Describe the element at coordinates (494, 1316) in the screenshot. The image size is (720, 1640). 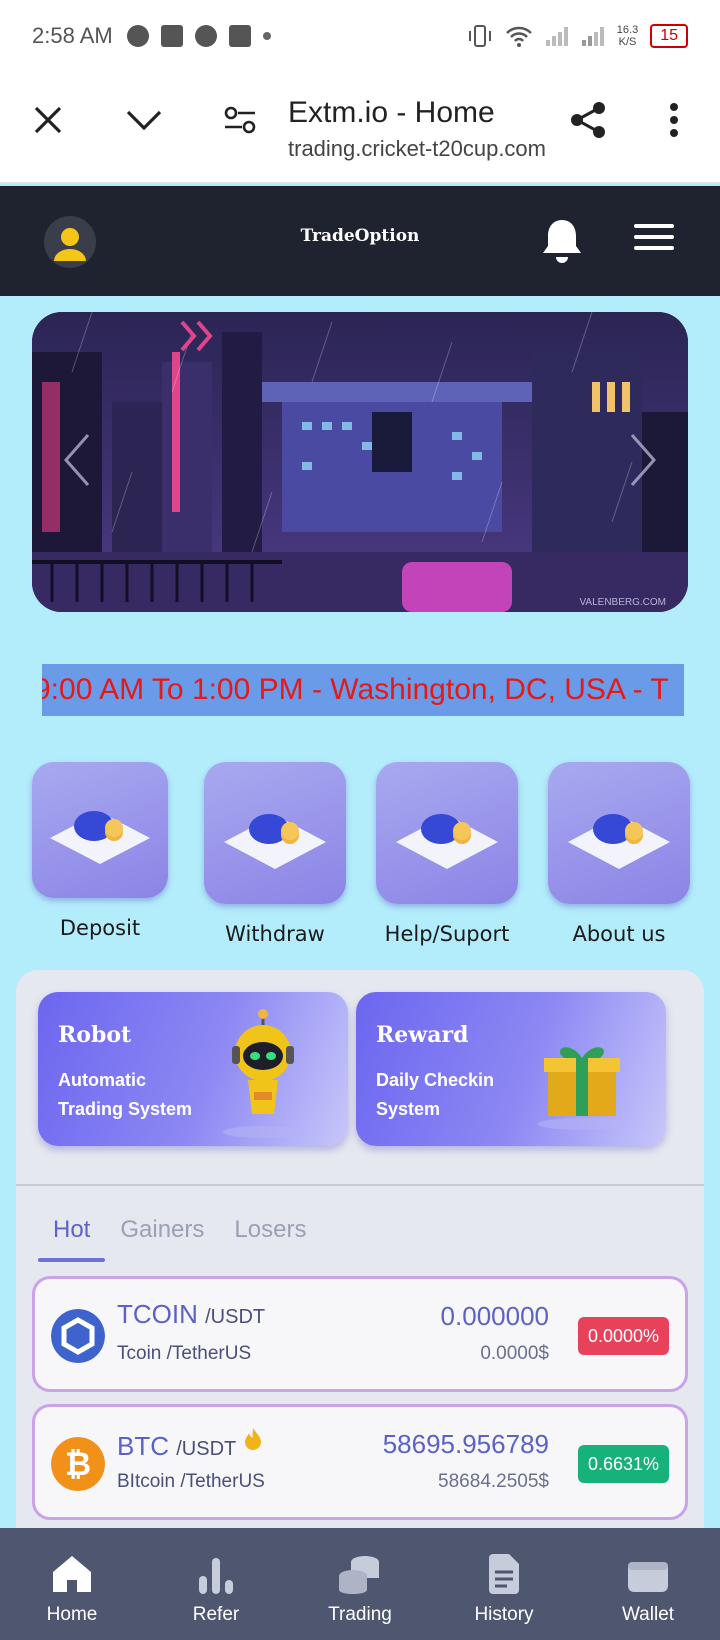
I see `coin-price: 0.000000` at that location.